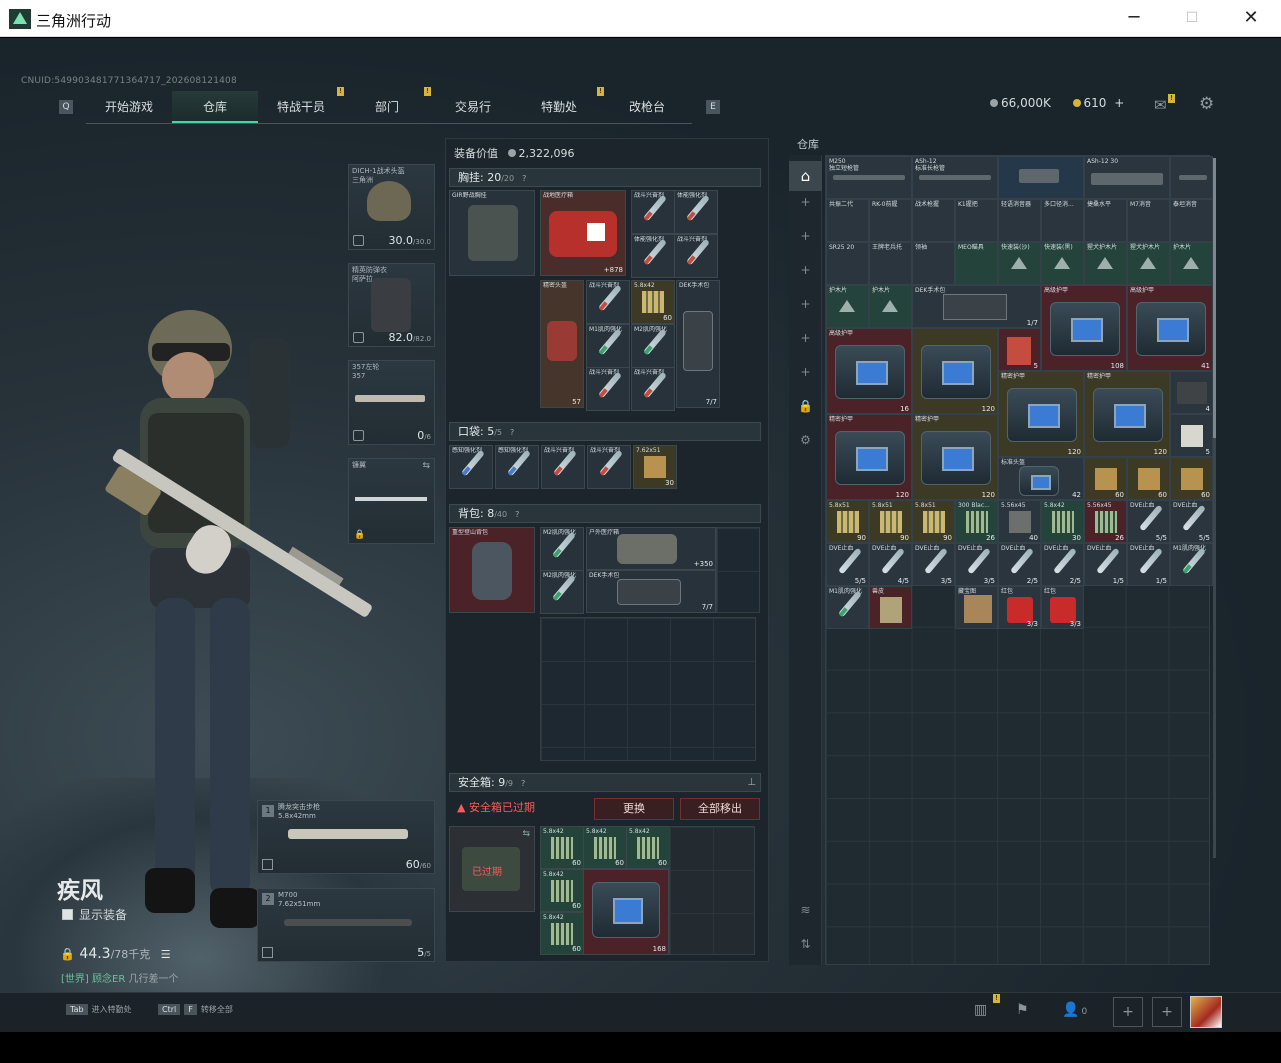  Describe the element at coordinates (1041, 177) in the screenshot. I see `stash-item` at that location.